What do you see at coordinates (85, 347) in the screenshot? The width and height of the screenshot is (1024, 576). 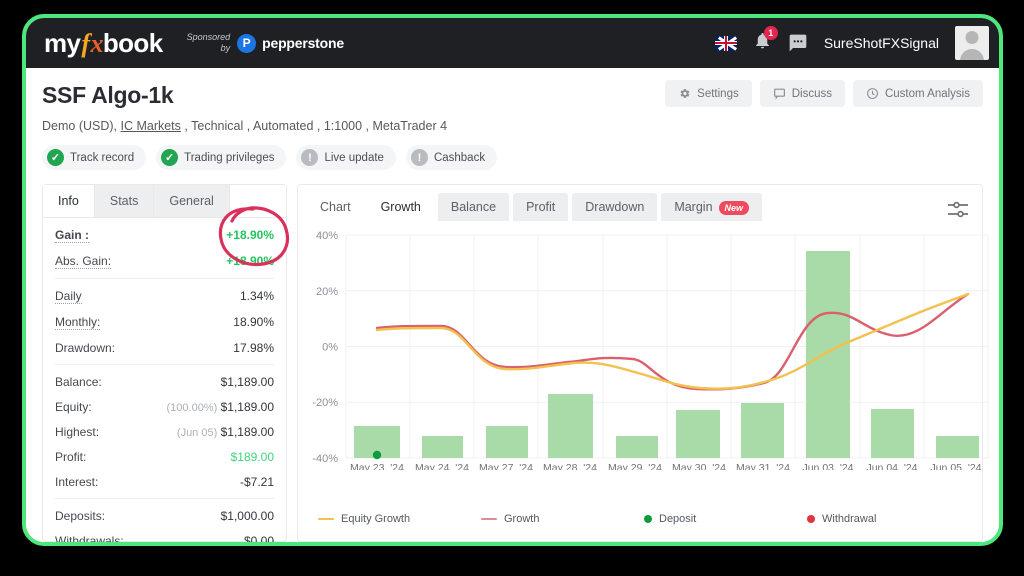 I see `row-label: Drawdown:` at bounding box center [85, 347].